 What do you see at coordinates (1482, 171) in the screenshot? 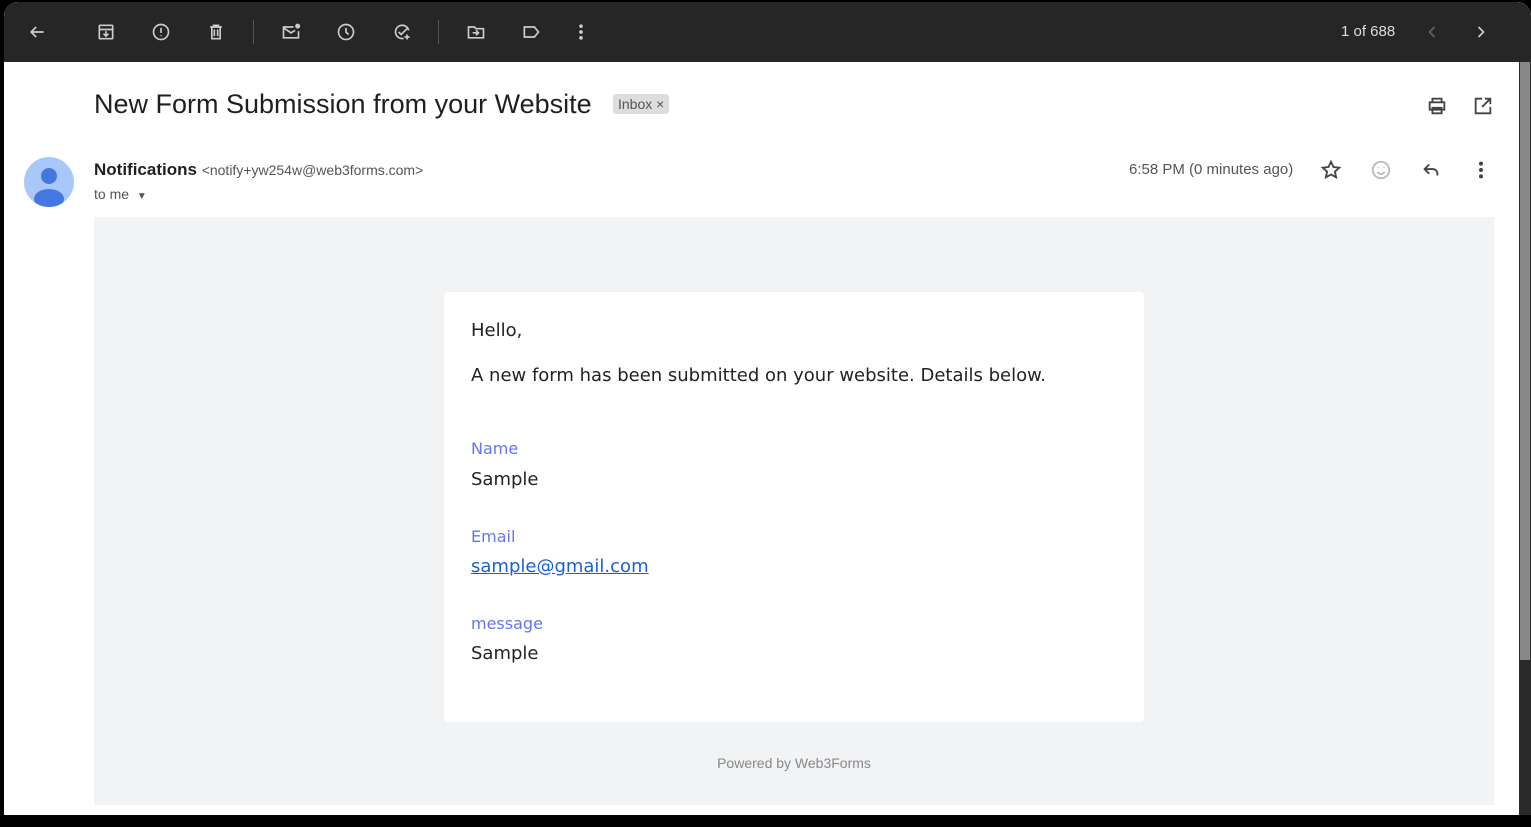
I see `more-options-icon` at bounding box center [1482, 171].